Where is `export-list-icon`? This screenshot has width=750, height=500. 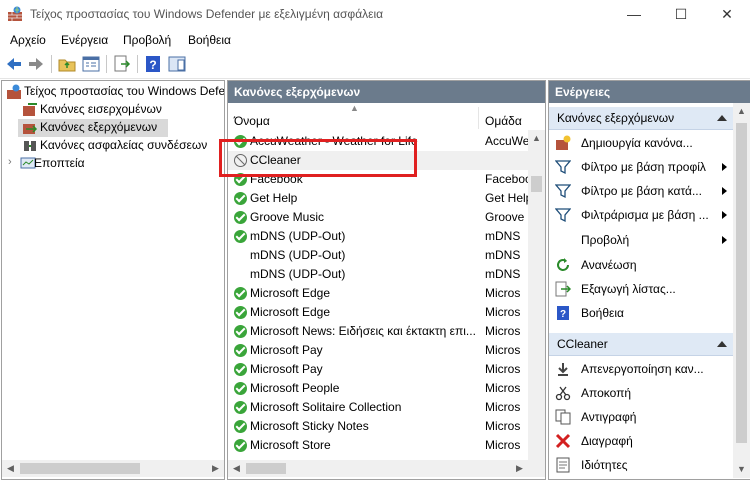 export-list-icon is located at coordinates (122, 64).